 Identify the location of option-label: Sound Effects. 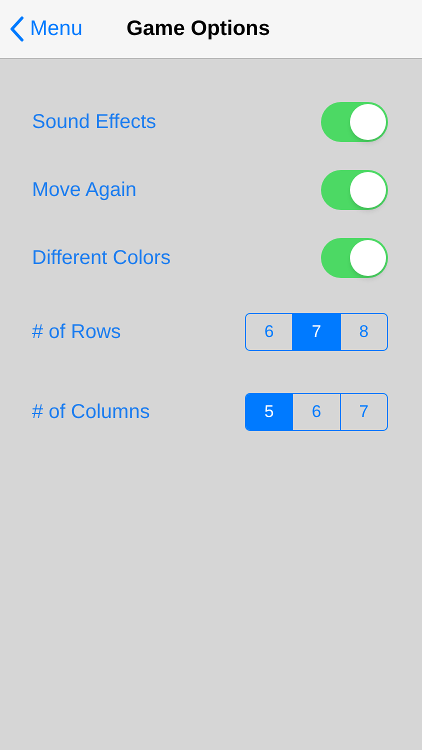
(94, 122).